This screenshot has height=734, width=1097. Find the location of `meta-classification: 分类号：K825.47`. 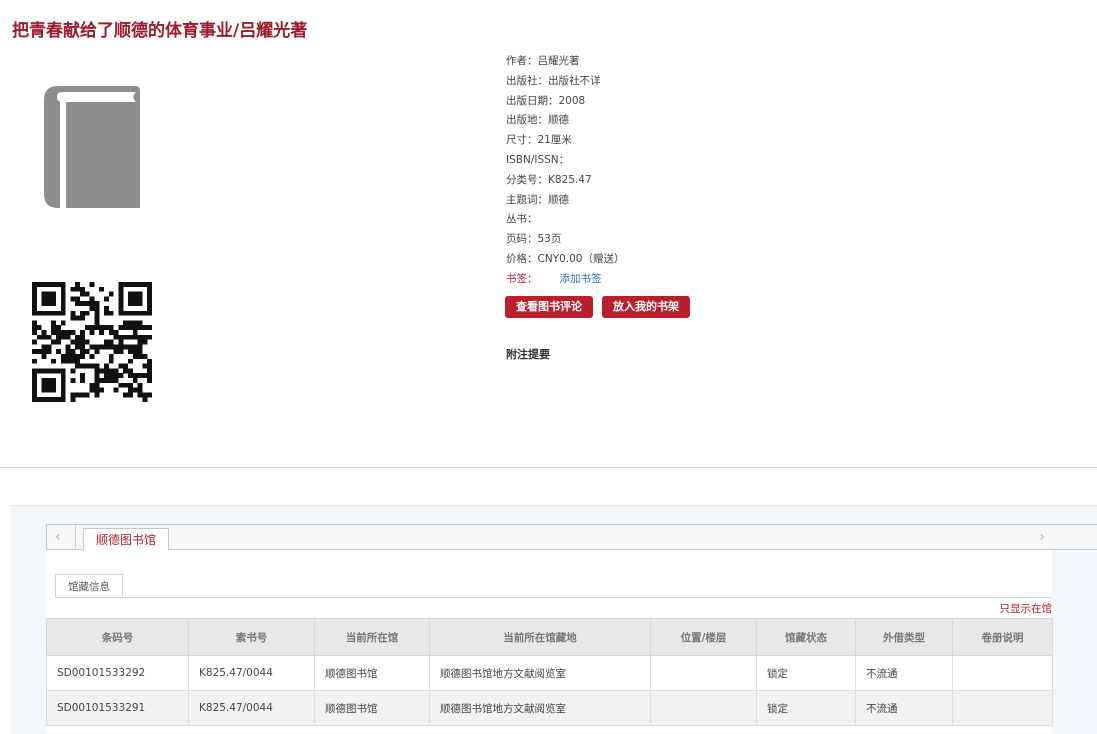

meta-classification: 分类号：K825.47 is located at coordinates (549, 179).